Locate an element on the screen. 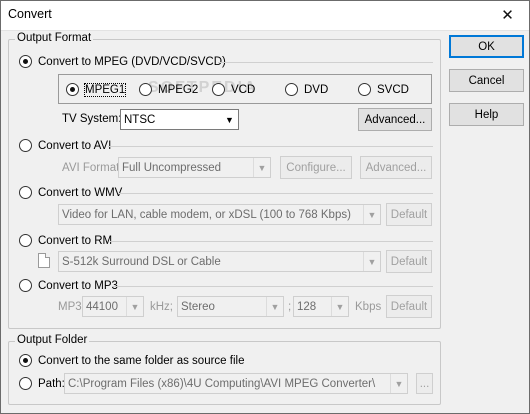 The height and width of the screenshot is (414, 530). document-icon is located at coordinates (44, 260).